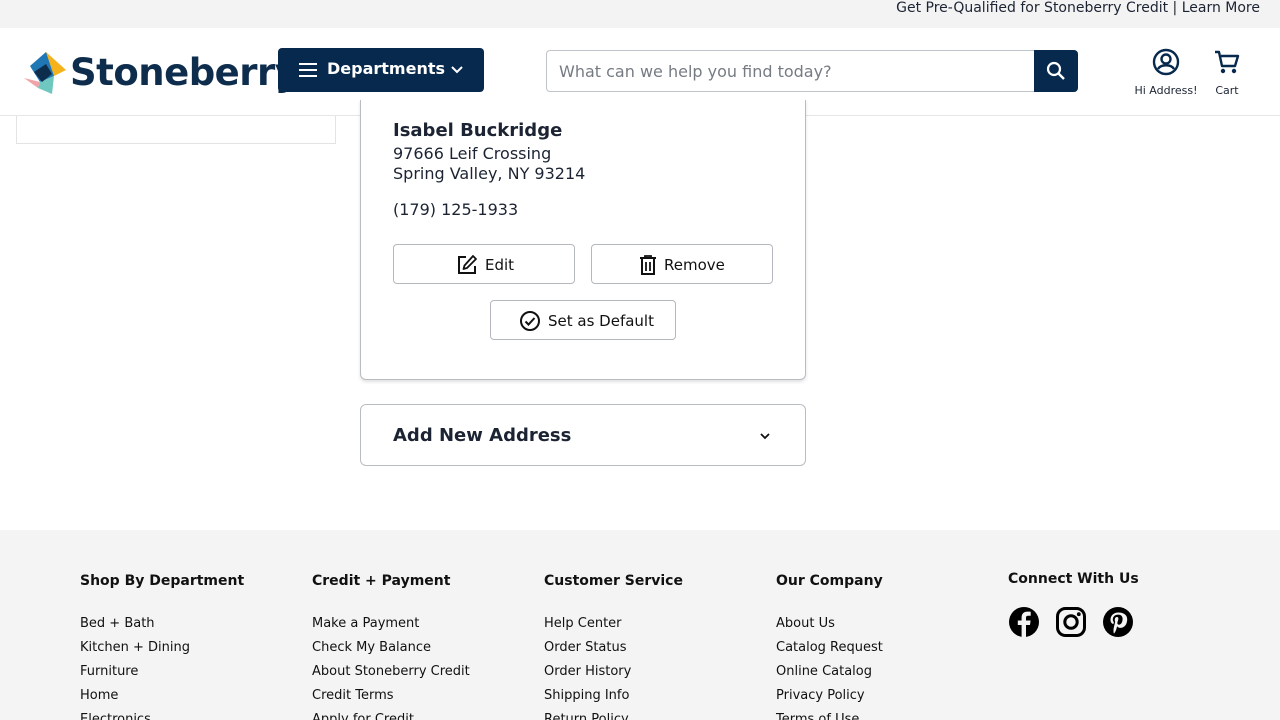 Image resolution: width=1280 pixels, height=720 pixels. What do you see at coordinates (162, 696) in the screenshot?
I see `footer-link: Home` at bounding box center [162, 696].